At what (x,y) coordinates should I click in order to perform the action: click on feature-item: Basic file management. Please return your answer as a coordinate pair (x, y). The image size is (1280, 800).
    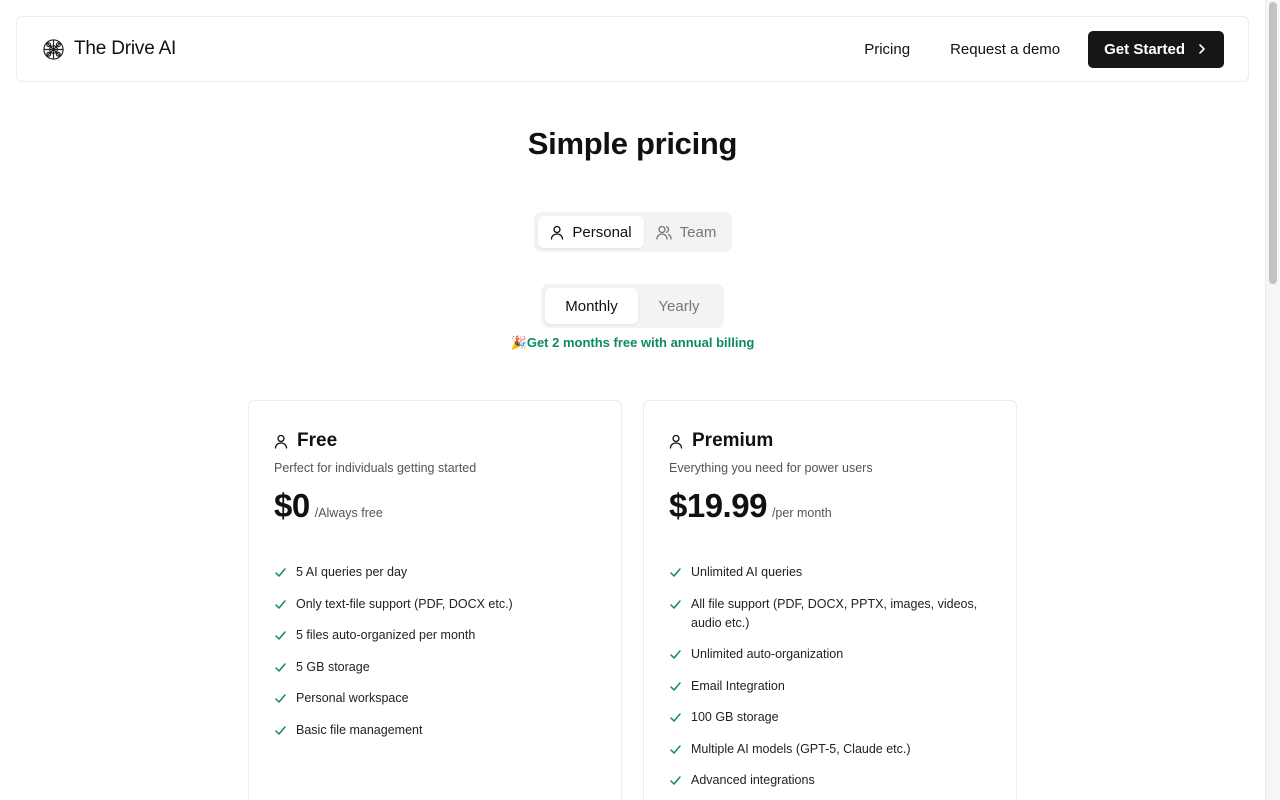
    Looking at the image, I should click on (435, 730).